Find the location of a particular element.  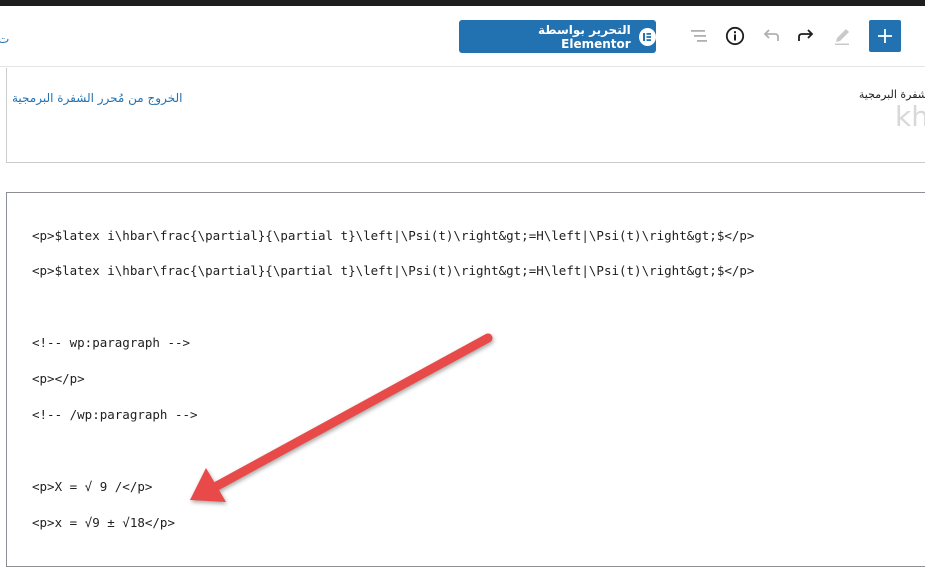

annotation-arrow is located at coordinates (341, 417).